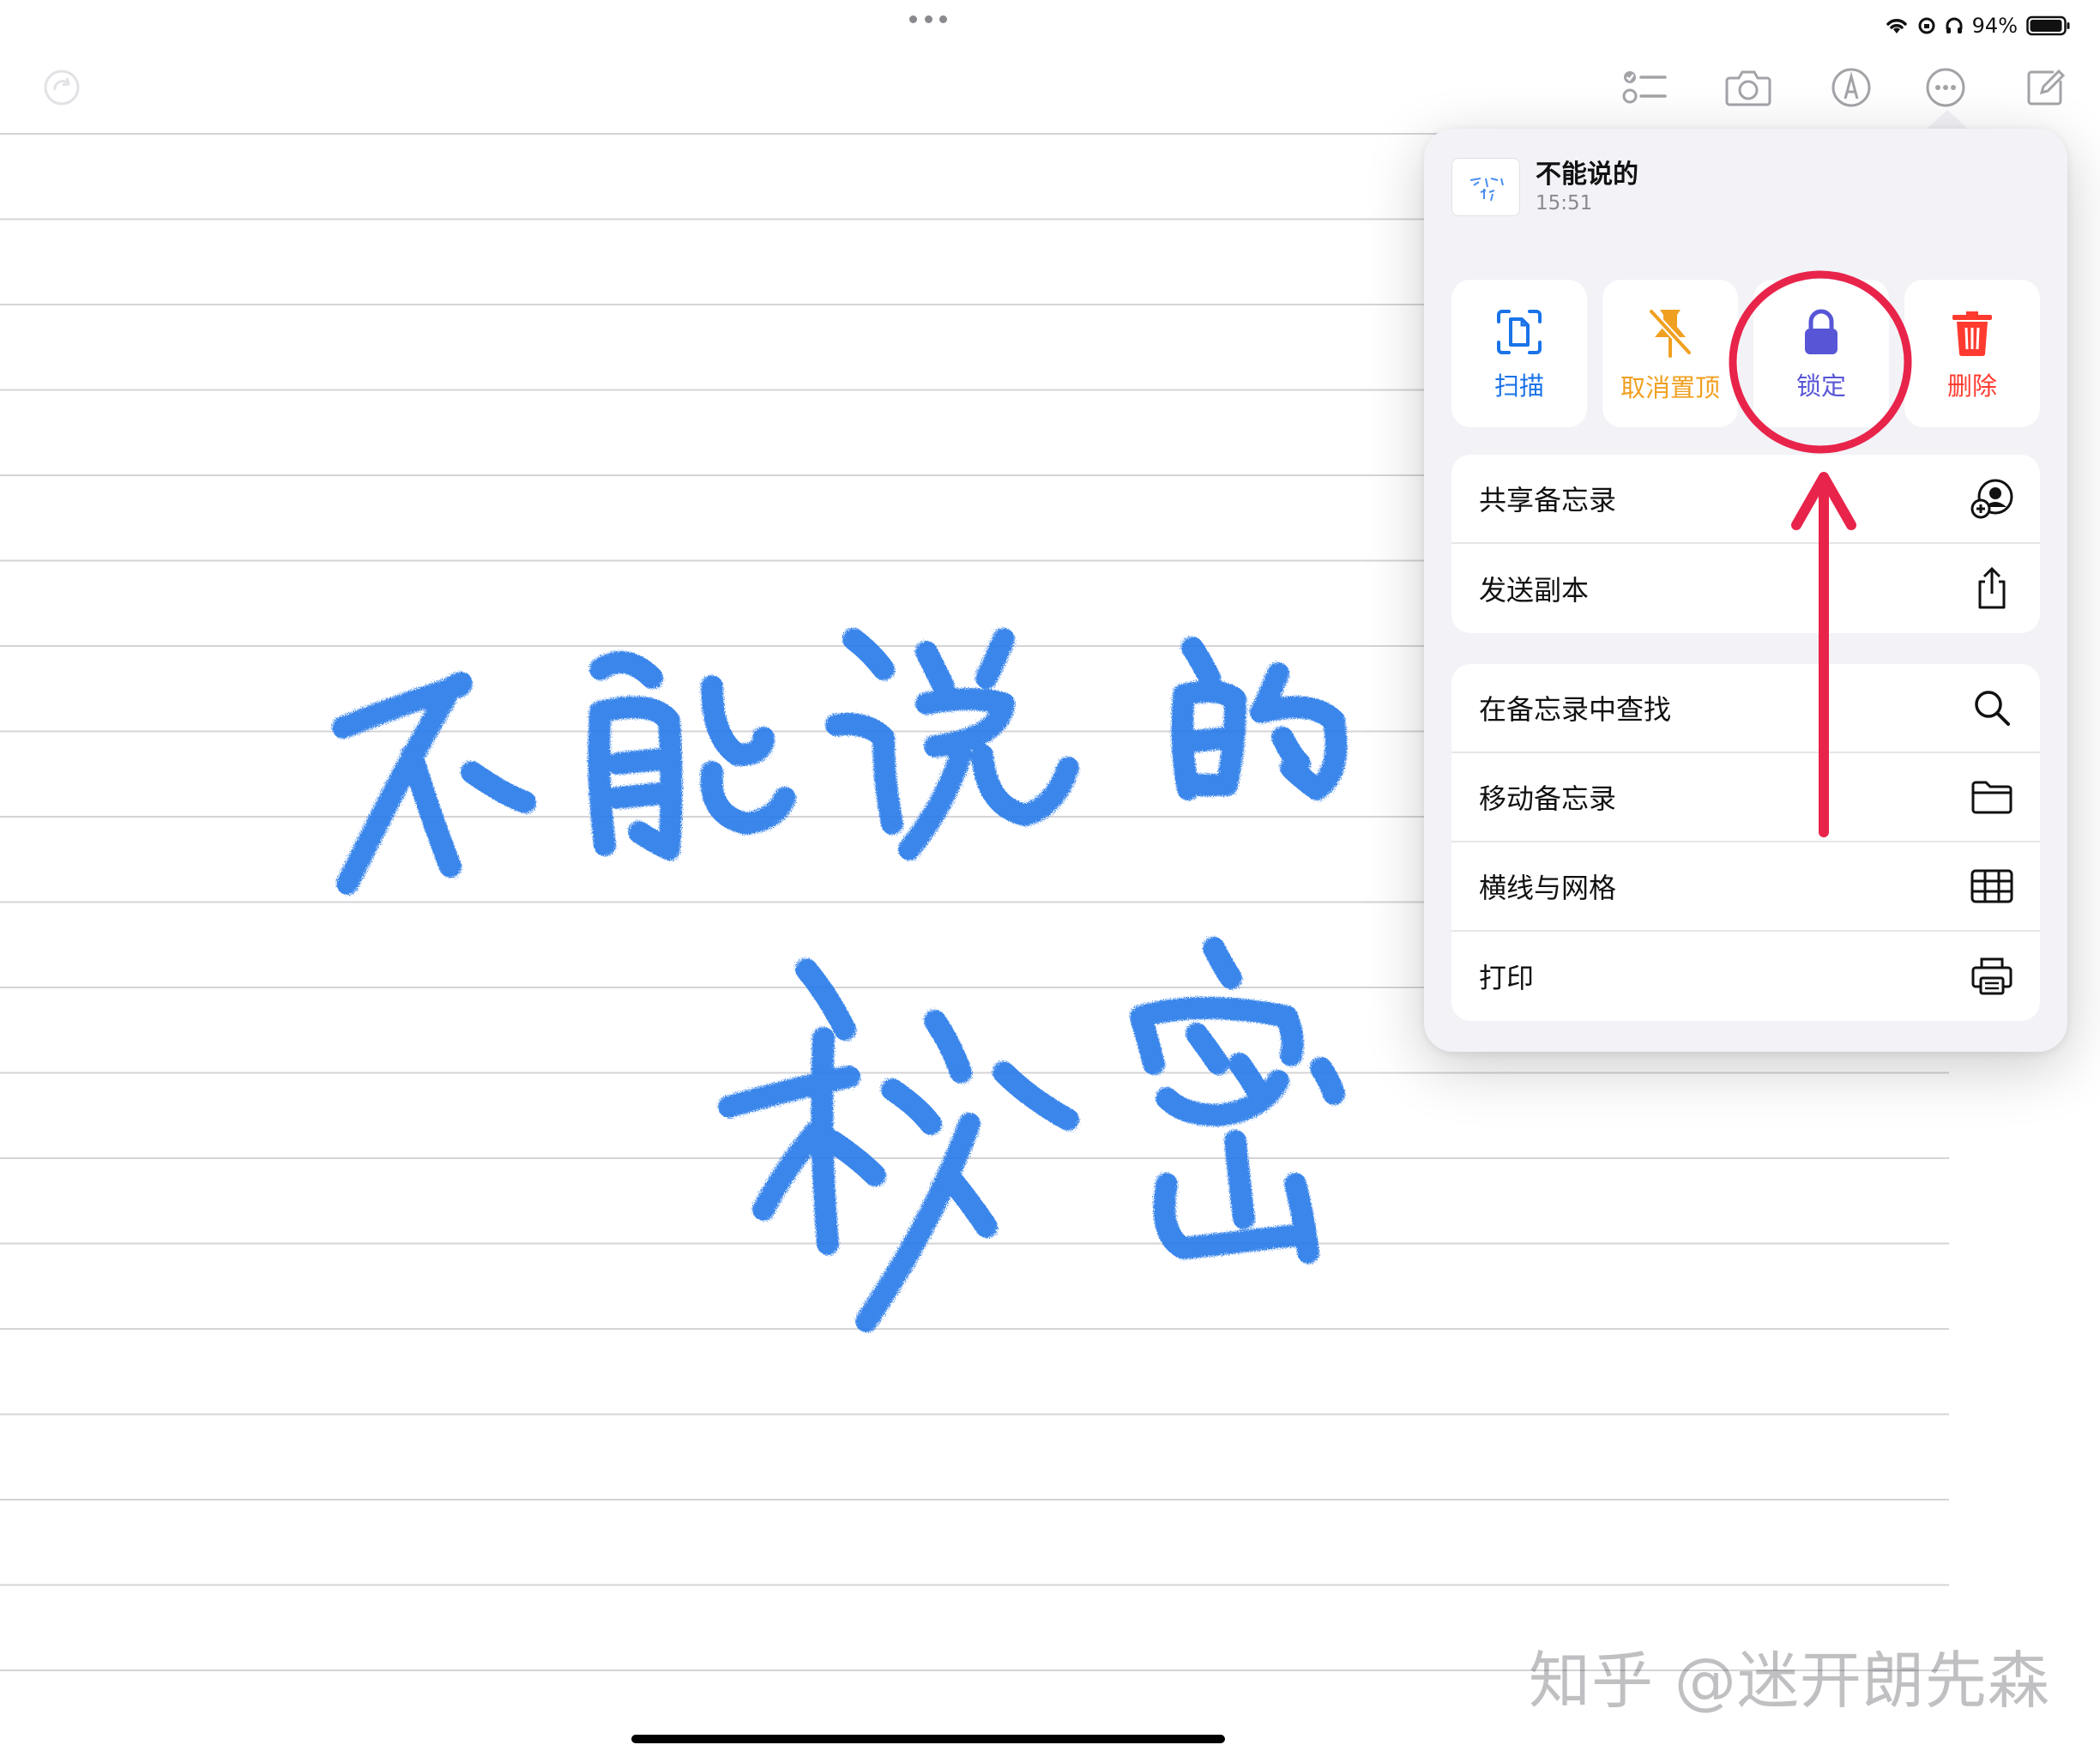  I want to click on unpin-button: 取消置顶, so click(1670, 353).